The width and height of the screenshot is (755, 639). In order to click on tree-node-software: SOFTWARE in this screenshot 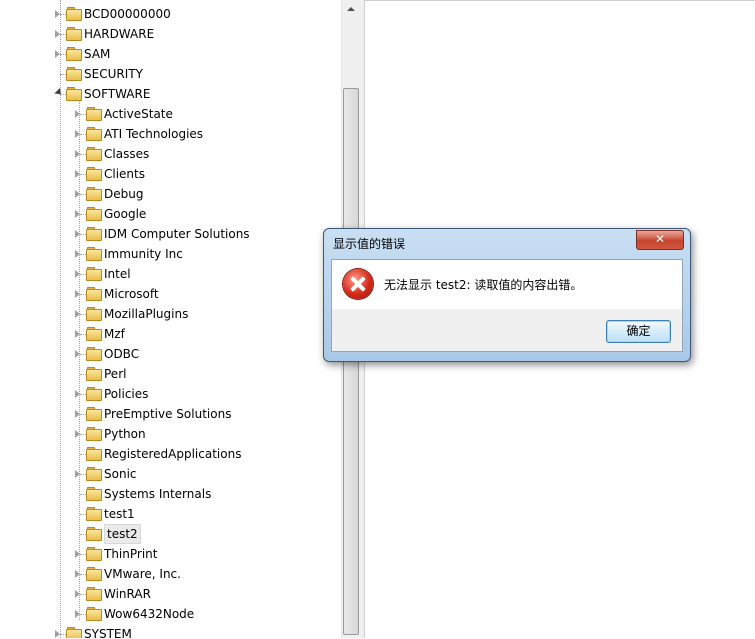, I will do `click(170, 94)`.